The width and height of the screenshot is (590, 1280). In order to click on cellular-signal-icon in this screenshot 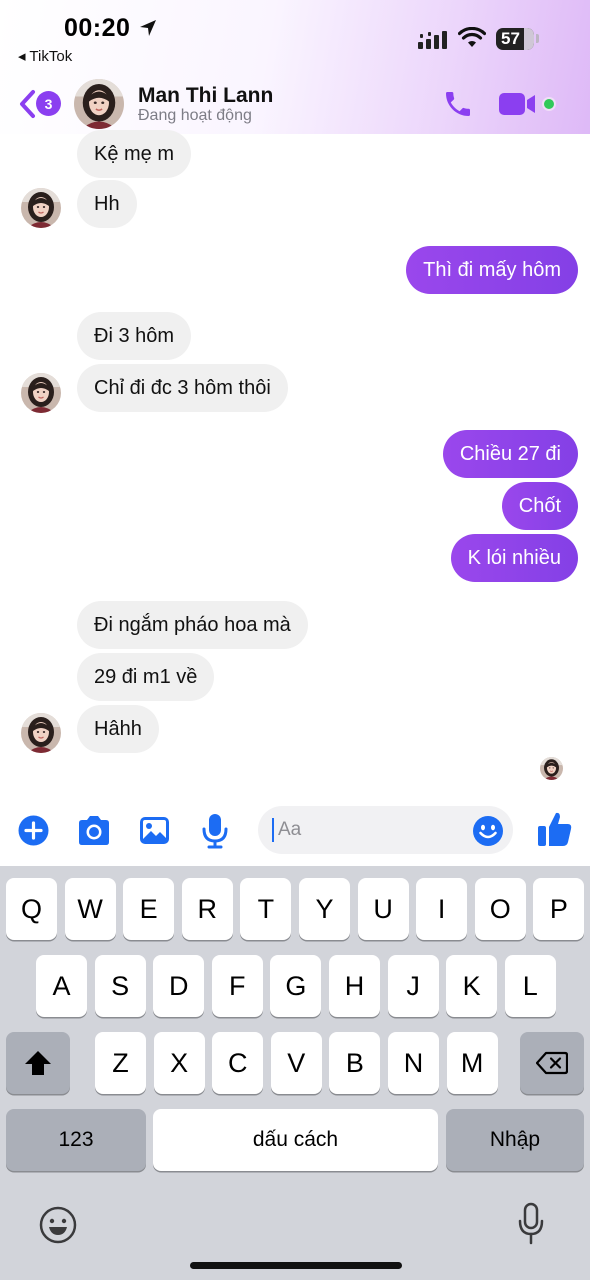, I will do `click(432, 40)`.